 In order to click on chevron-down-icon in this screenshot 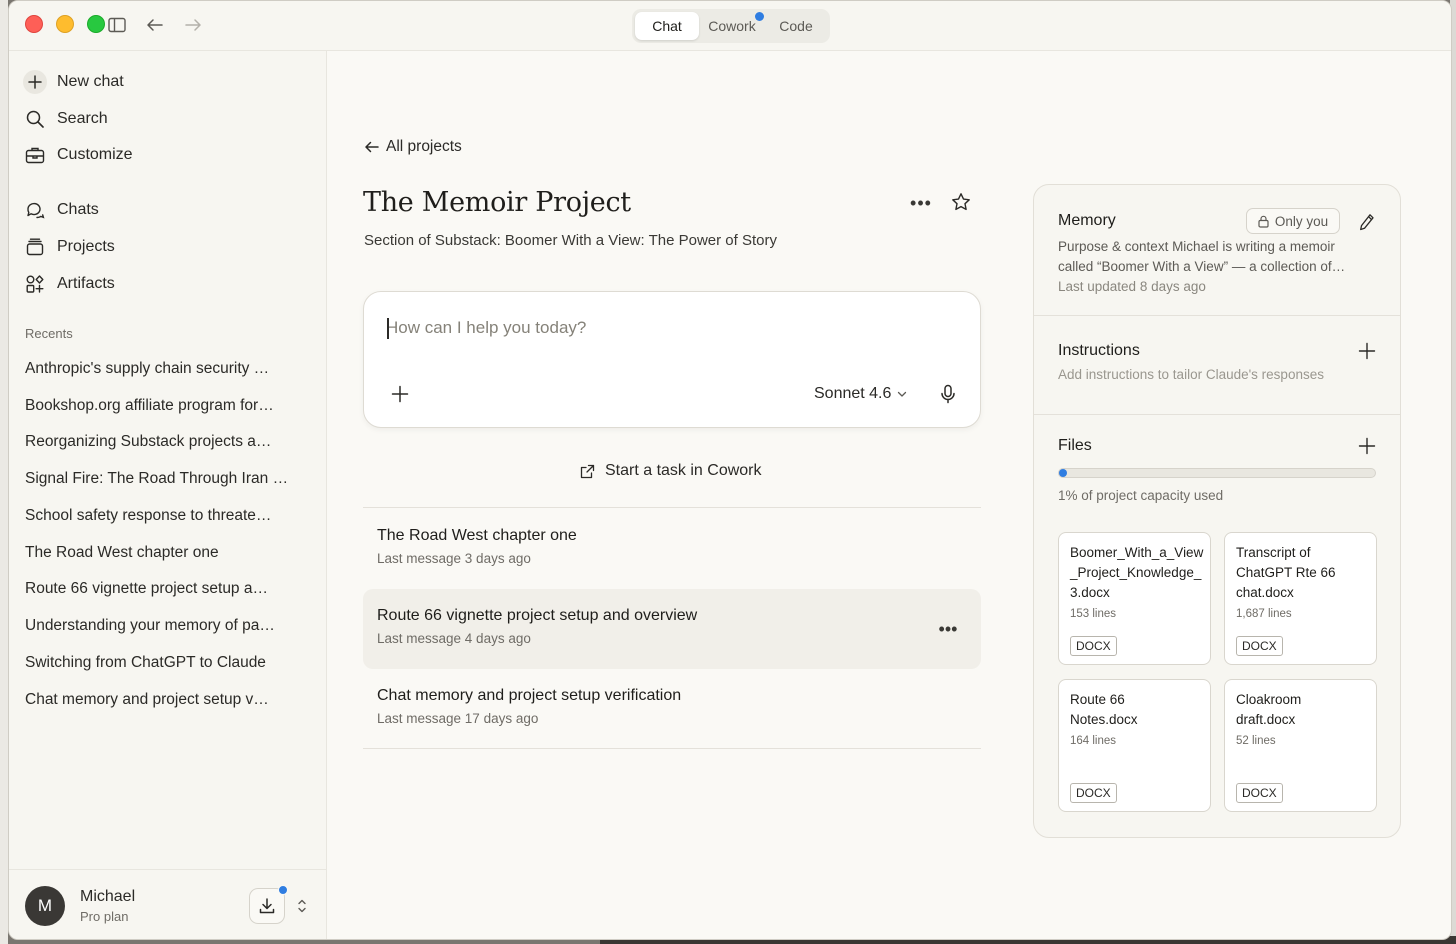, I will do `click(902, 394)`.